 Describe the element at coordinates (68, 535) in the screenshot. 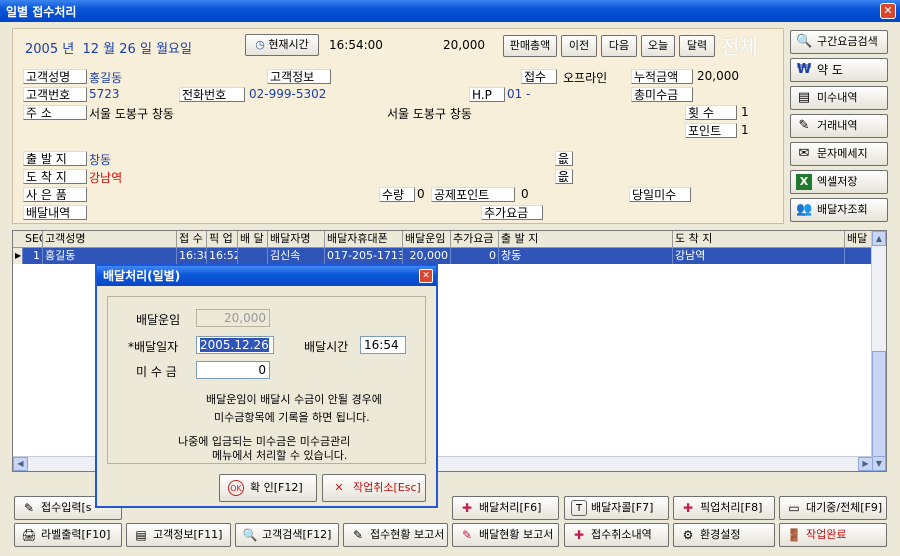

I see `label-print-button: 🖨 라벨출력[F10]` at that location.